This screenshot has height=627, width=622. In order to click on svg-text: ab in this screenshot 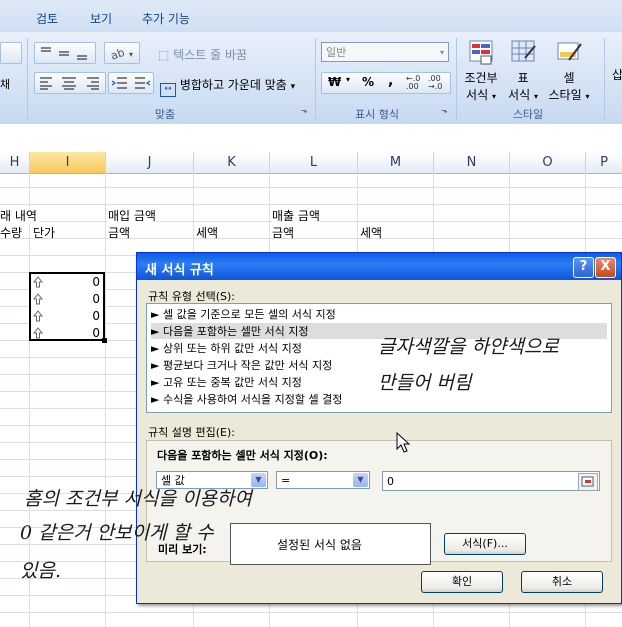, I will do `click(117, 54)`.